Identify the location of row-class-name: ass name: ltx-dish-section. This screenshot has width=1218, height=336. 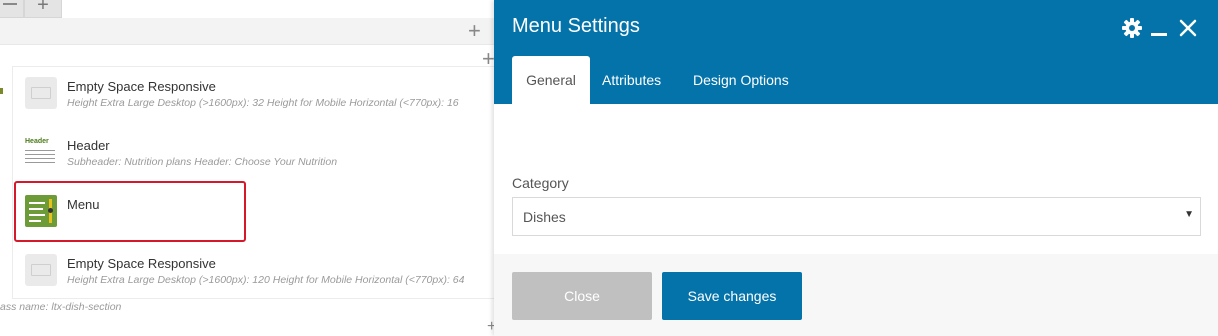
(61, 307).